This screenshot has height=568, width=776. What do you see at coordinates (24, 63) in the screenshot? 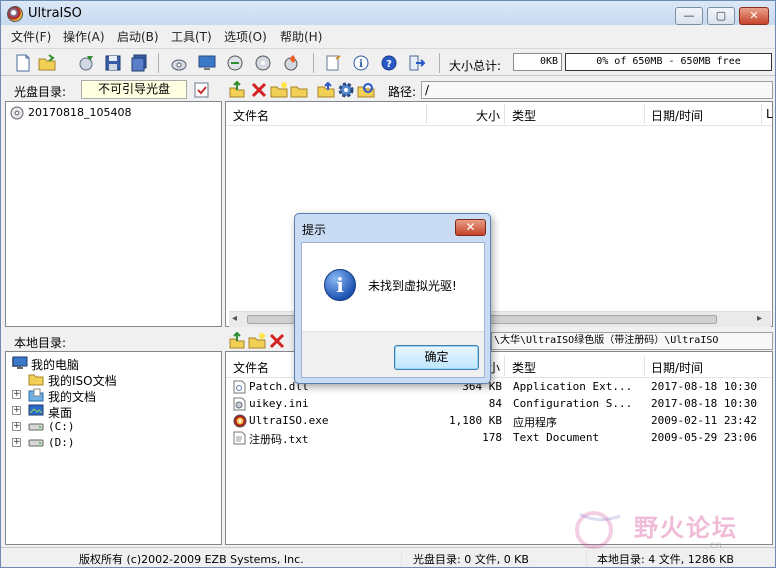
I see `new-button` at bounding box center [24, 63].